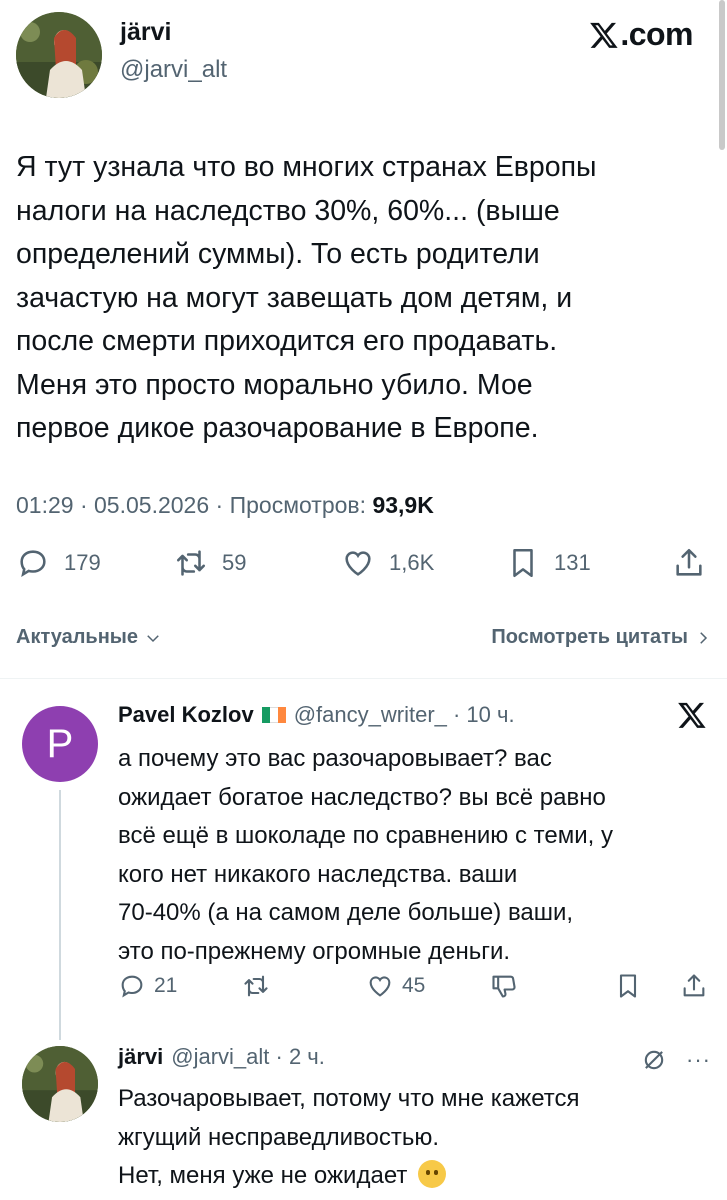 The width and height of the screenshot is (727, 1200). I want to click on reply-author-name: Pavel Kozlov, so click(186, 715).